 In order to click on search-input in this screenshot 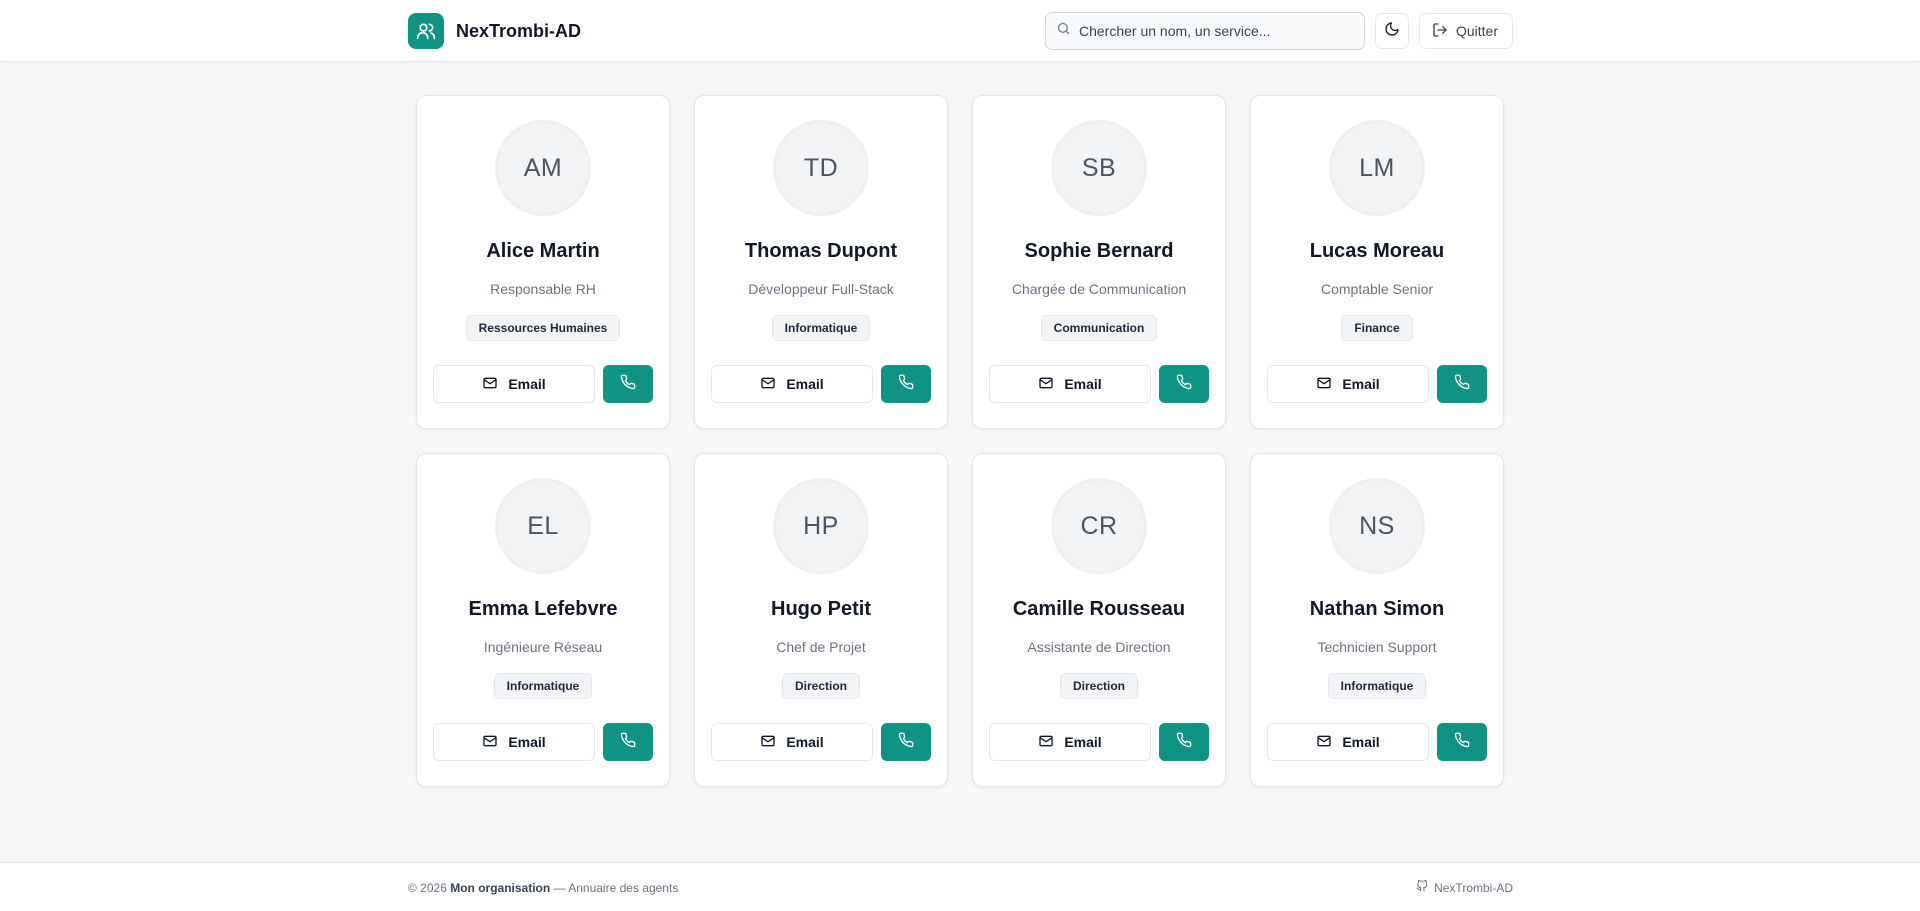, I will do `click(1216, 31)`.